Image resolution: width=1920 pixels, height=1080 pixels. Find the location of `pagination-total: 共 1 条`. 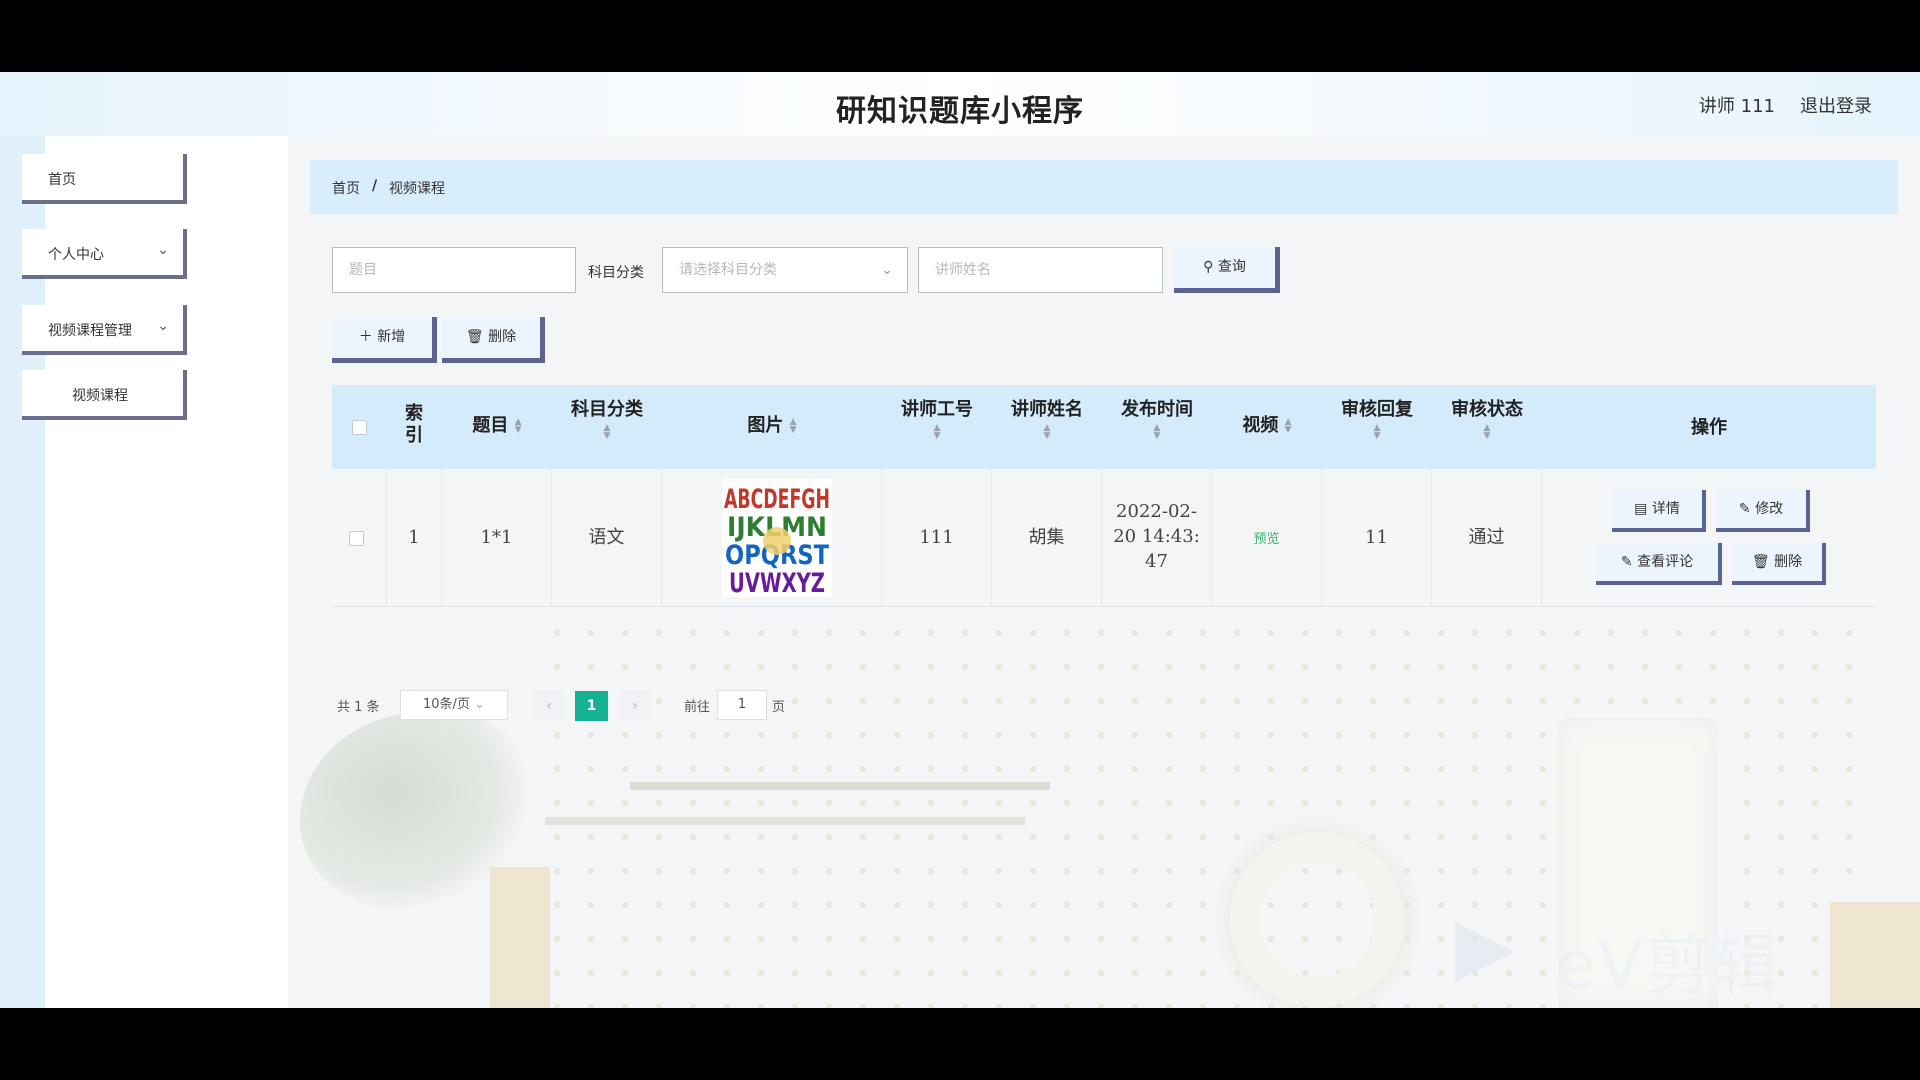

pagination-total: 共 1 条 is located at coordinates (358, 707).